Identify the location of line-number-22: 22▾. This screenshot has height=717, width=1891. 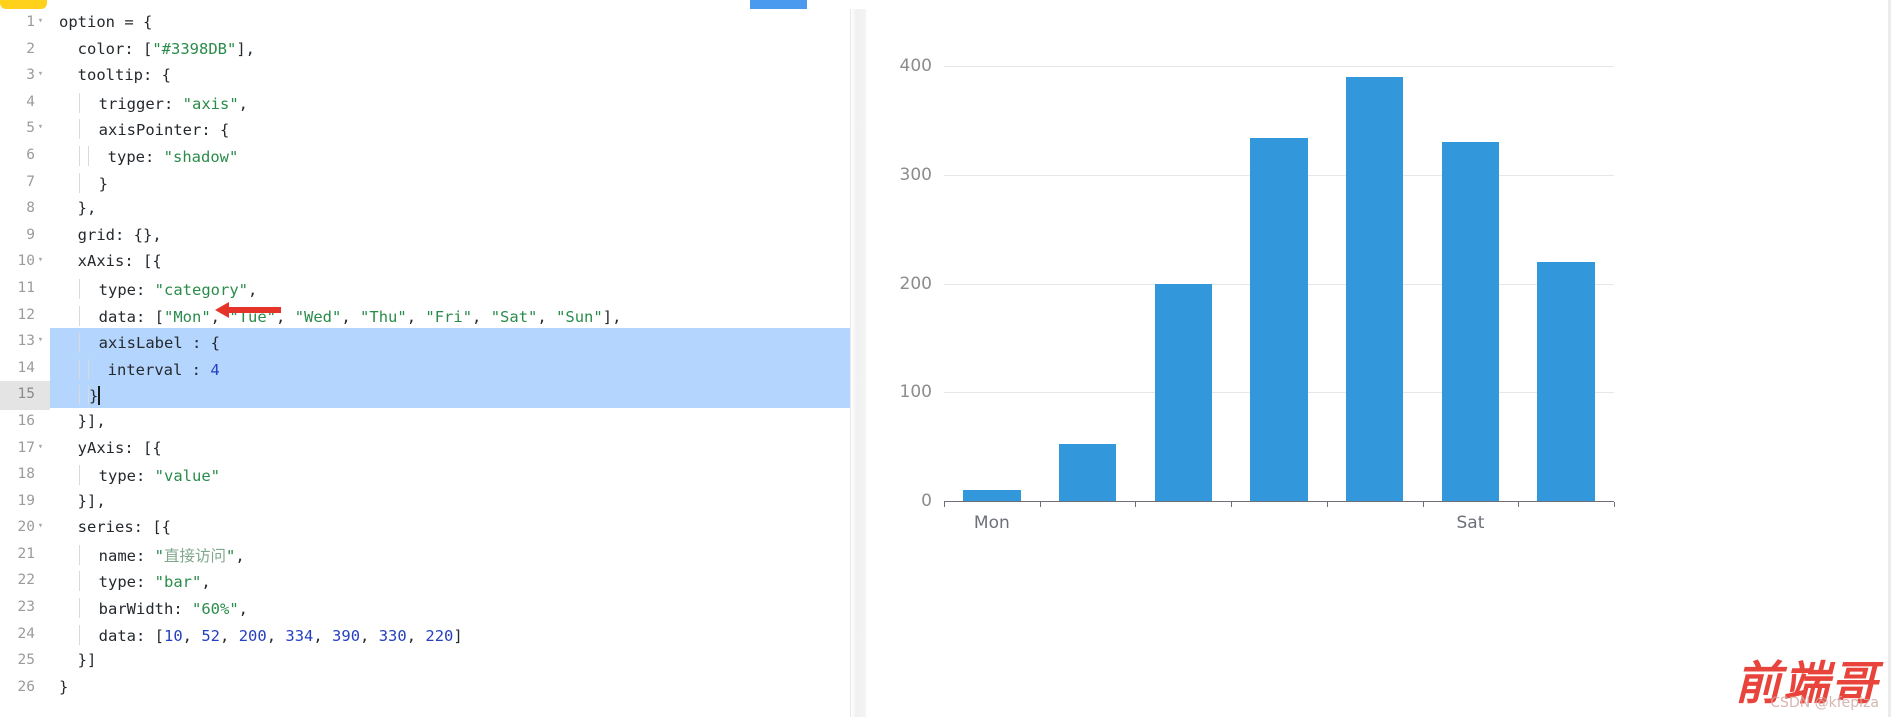
(25, 581).